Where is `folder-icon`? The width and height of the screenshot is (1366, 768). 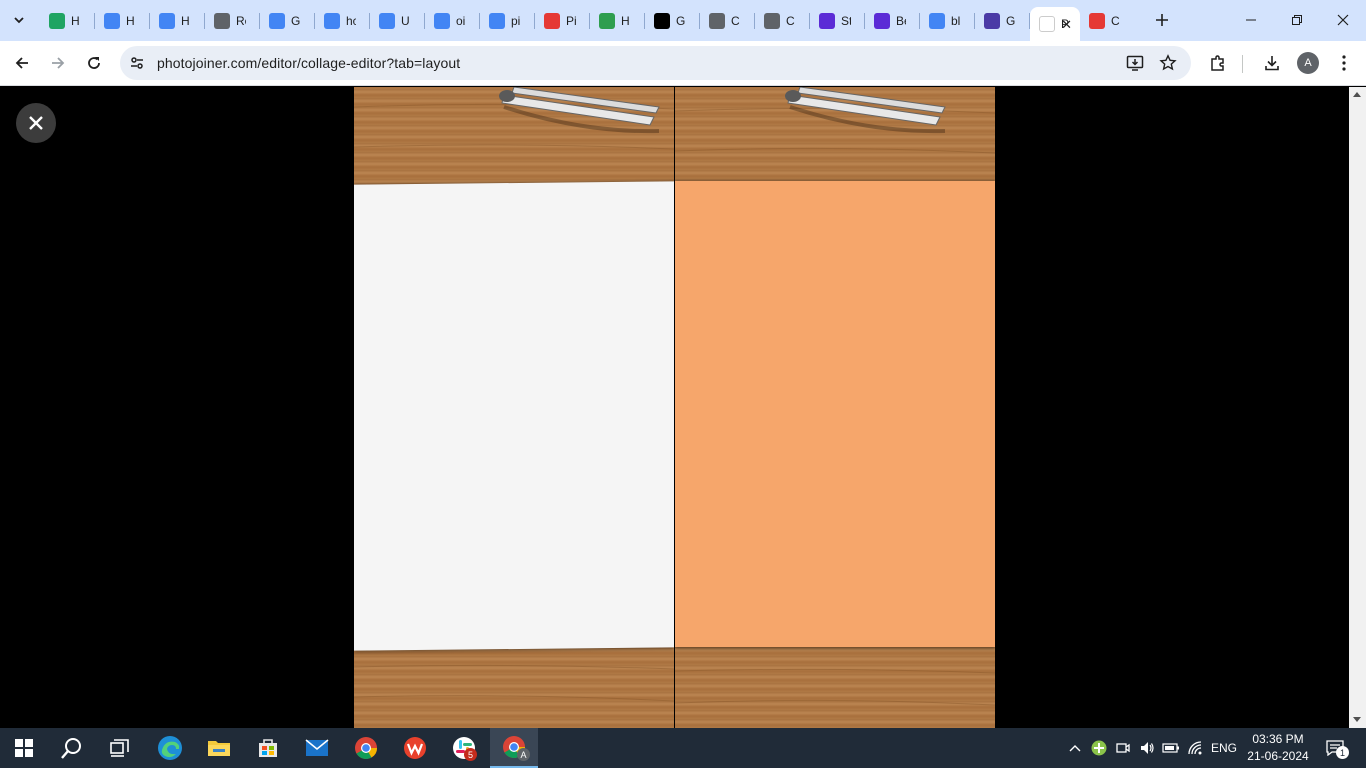
folder-icon is located at coordinates (219, 748).